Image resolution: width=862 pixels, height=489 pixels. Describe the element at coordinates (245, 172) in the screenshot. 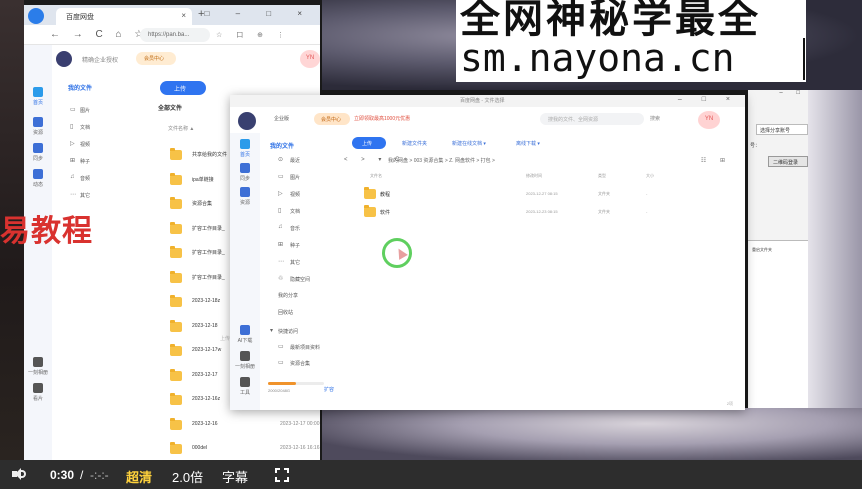

I see `dialog-rail-item-1: 同步` at that location.